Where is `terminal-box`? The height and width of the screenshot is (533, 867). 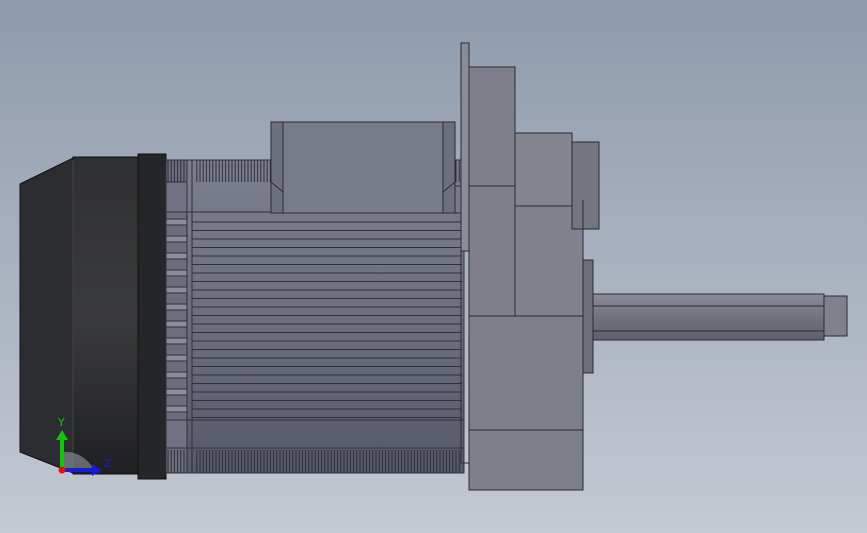
terminal-box is located at coordinates (366, 167).